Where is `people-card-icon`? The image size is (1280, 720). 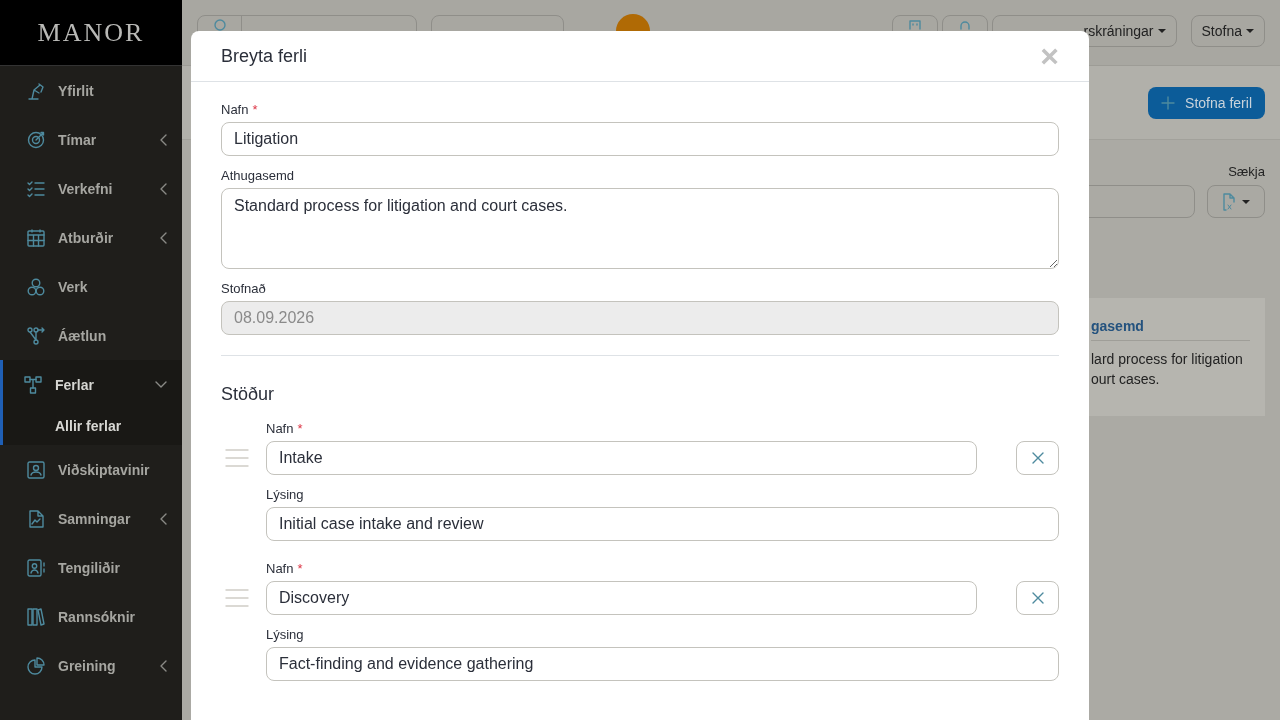
people-card-icon is located at coordinates (36, 469).